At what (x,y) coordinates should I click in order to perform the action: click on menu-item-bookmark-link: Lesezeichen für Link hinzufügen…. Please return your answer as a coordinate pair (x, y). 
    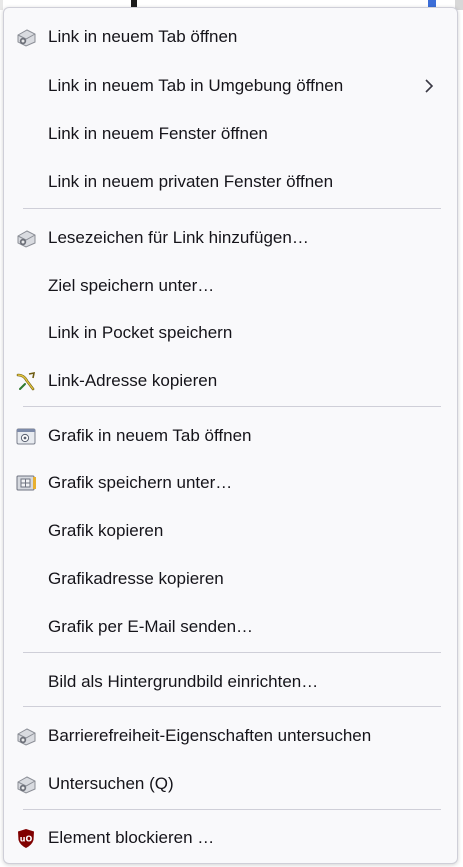
    Looking at the image, I should click on (230, 238).